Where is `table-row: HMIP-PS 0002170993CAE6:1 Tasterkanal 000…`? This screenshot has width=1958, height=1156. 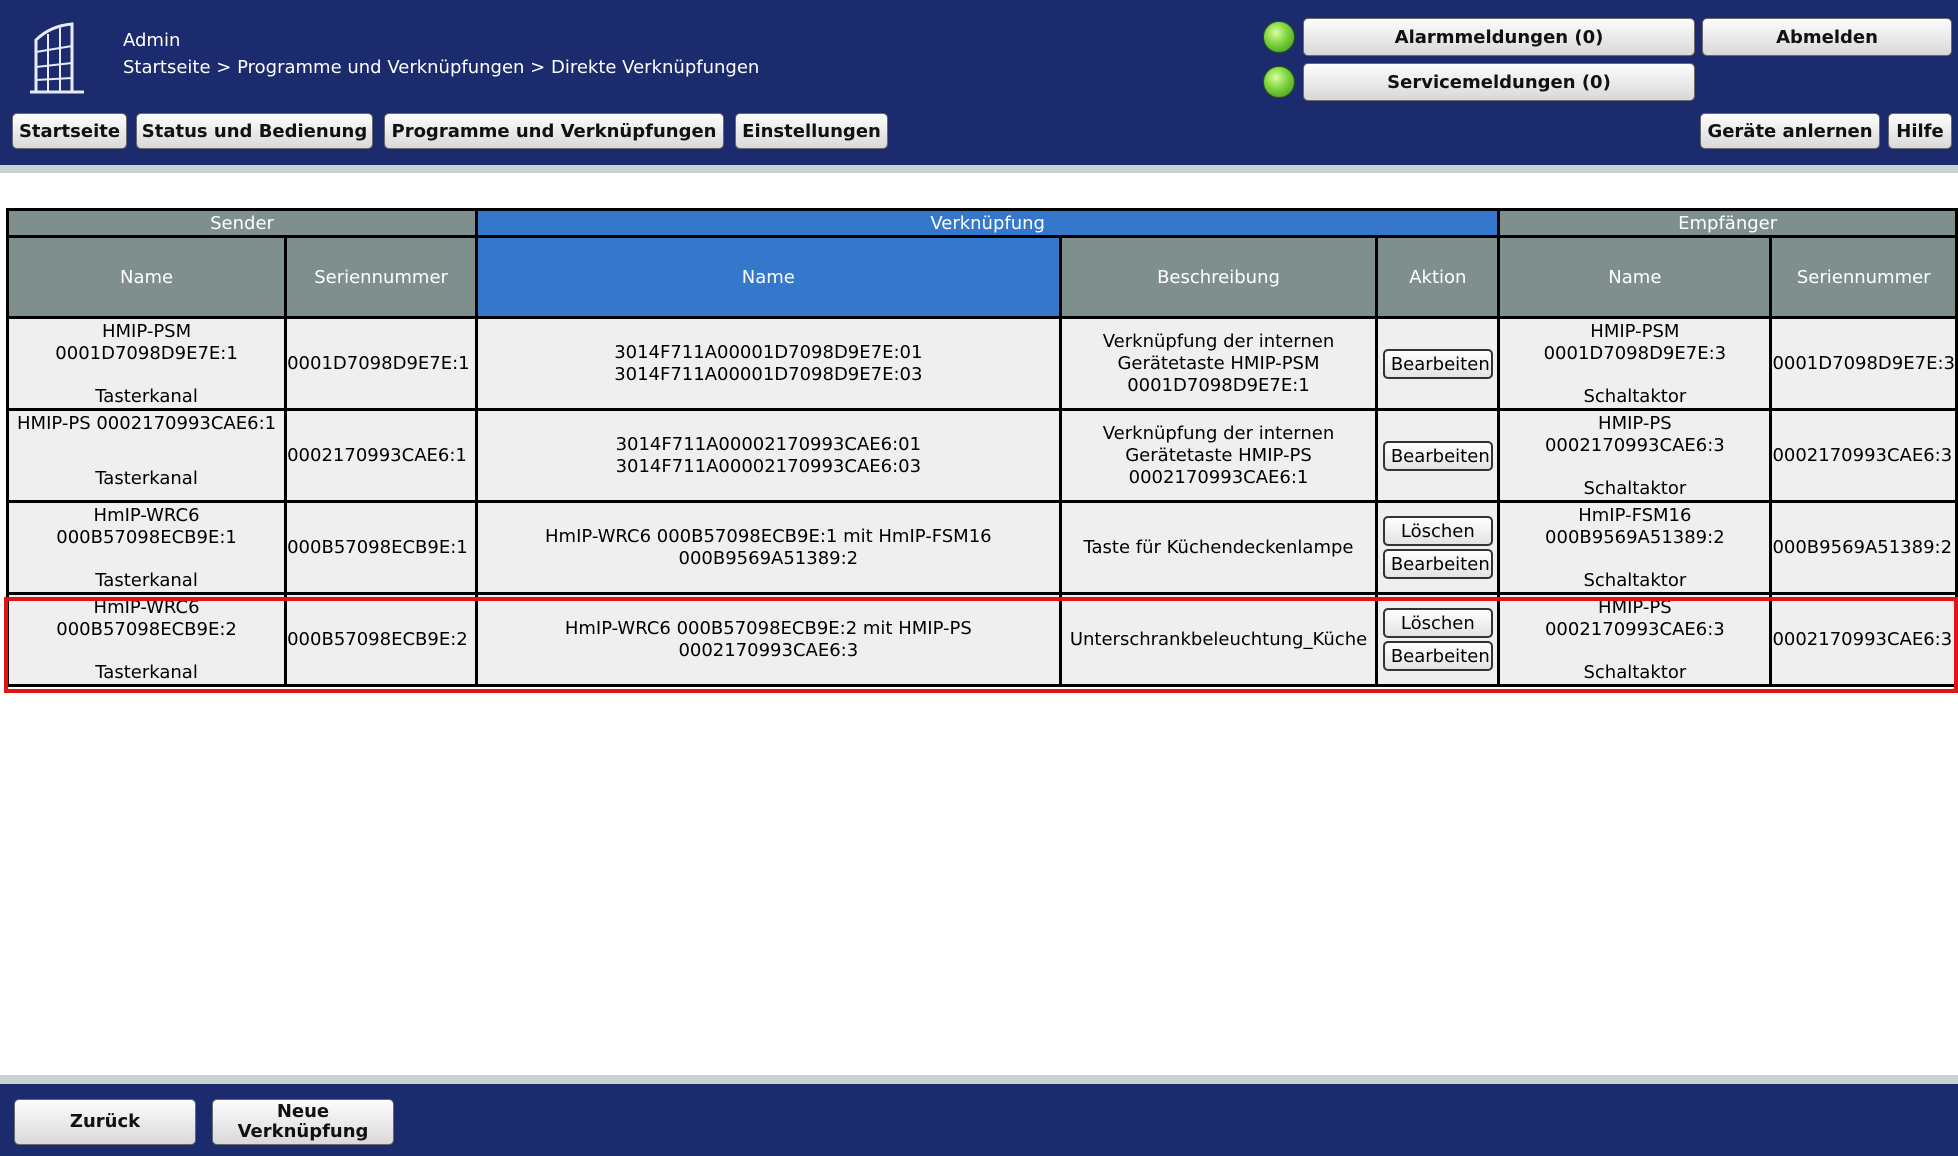
table-row: HMIP-PS 0002170993CAE6:1 Tasterkanal 000… is located at coordinates (981, 455).